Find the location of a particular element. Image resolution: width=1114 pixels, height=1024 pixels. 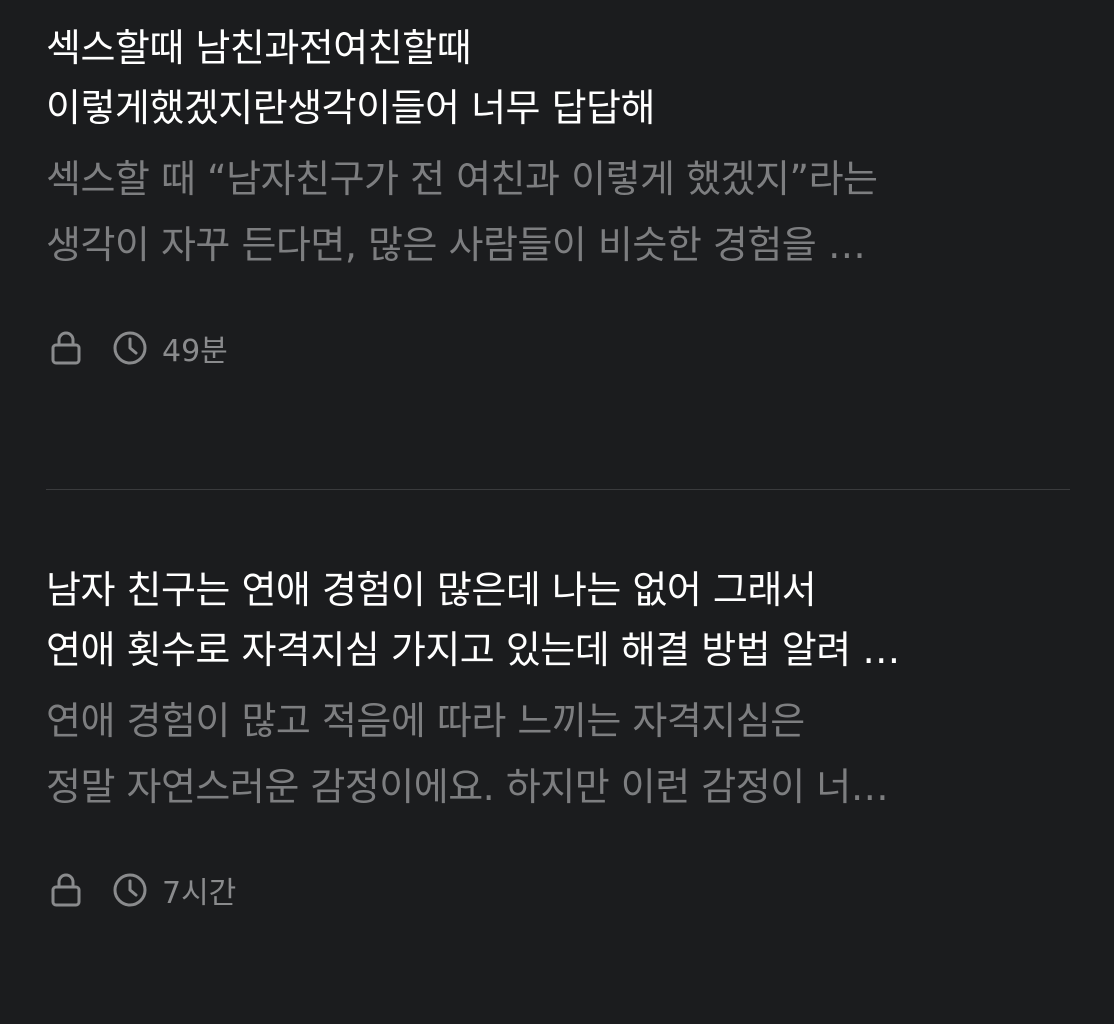

post-preview-line: 섹스할 때 “남자친구가 전 여친과 이렇게 했겠지”라는 is located at coordinates (462, 179).